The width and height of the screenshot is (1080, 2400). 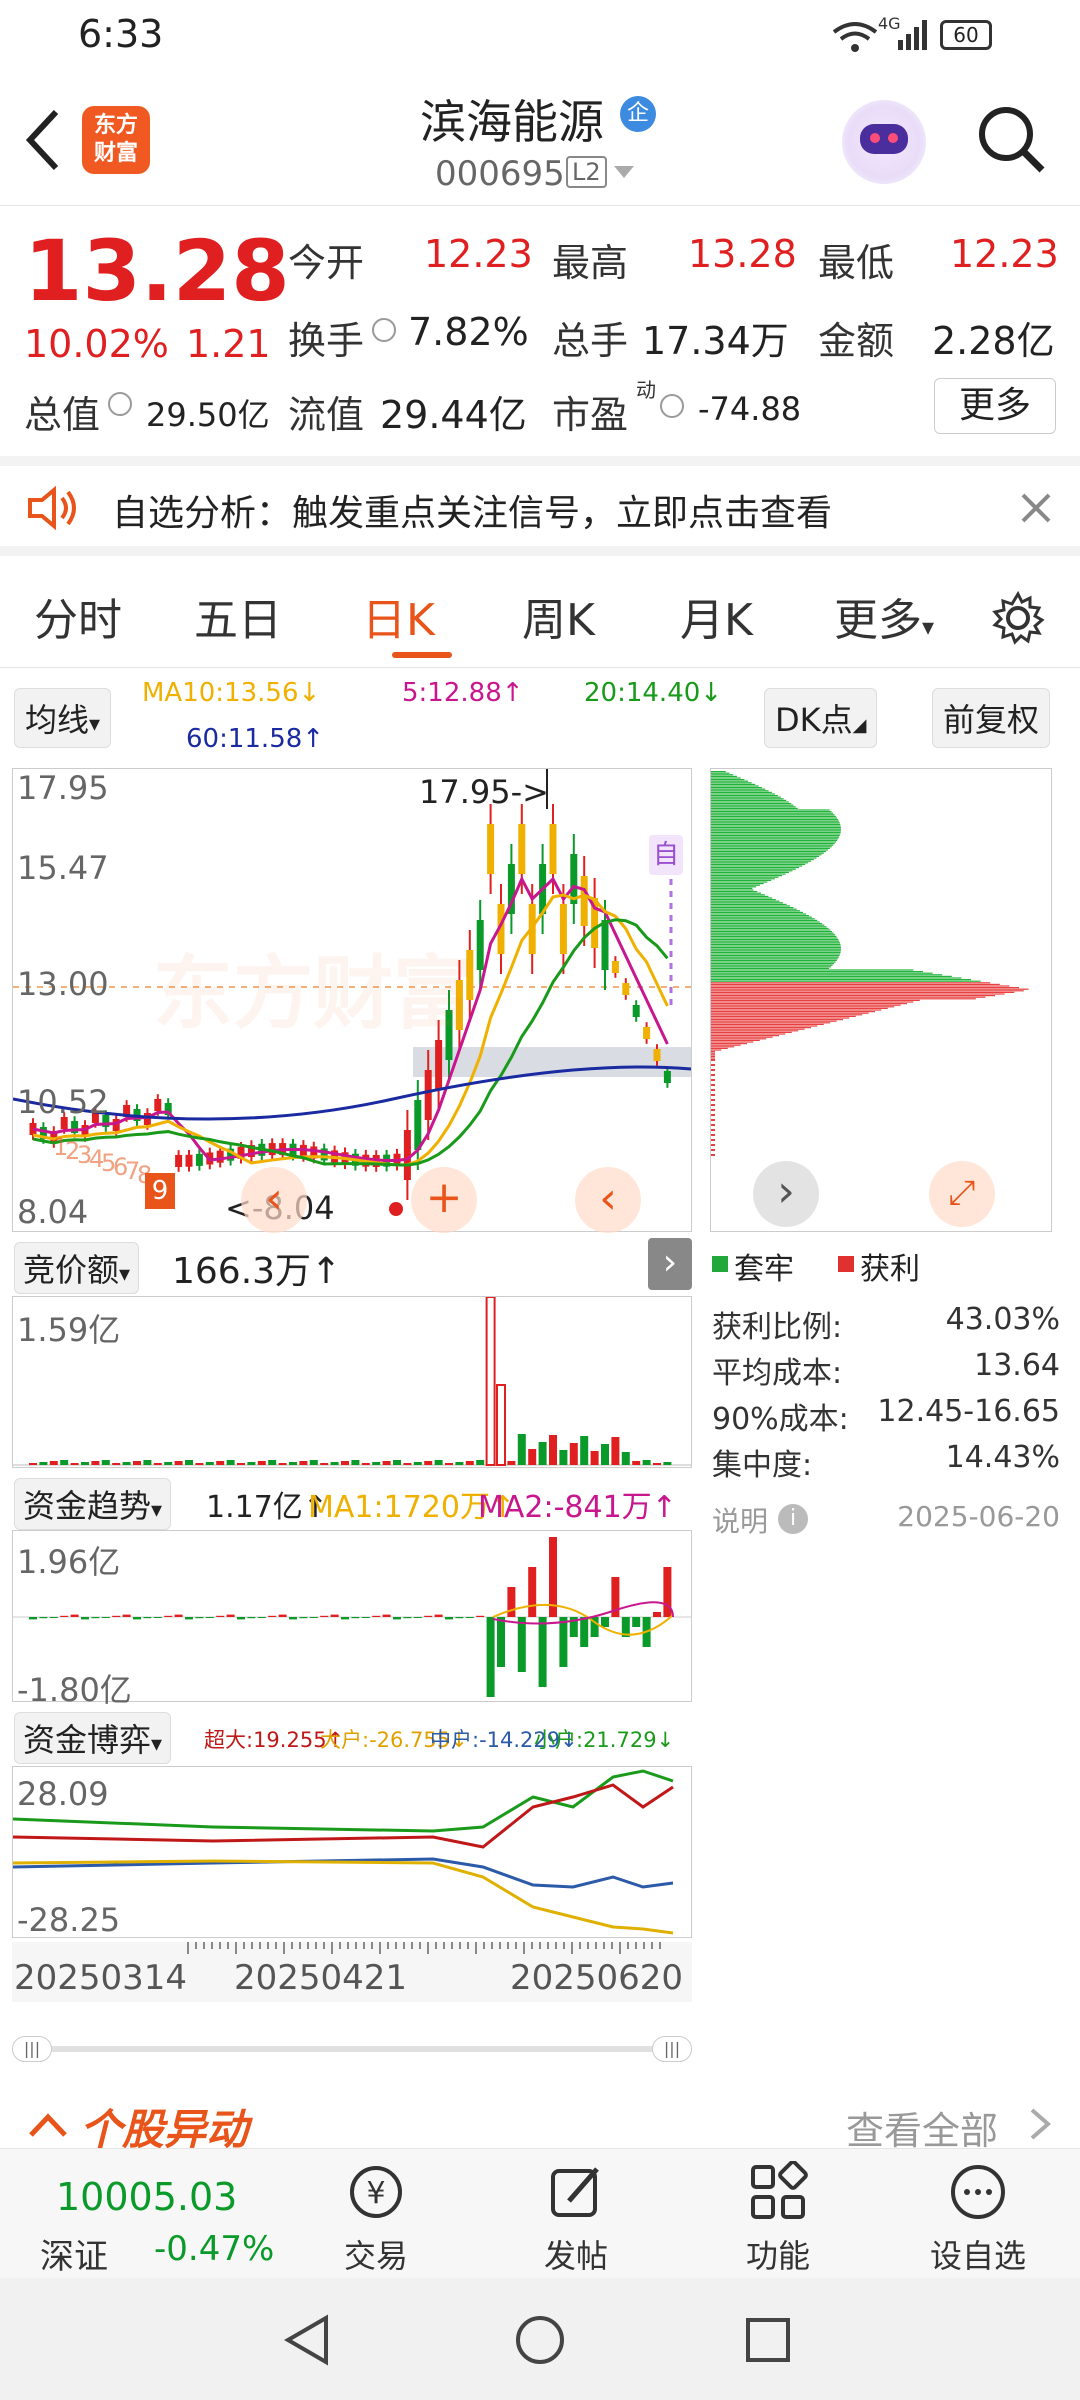 What do you see at coordinates (962, 1194) in the screenshot?
I see `expand-icon: ⤢` at bounding box center [962, 1194].